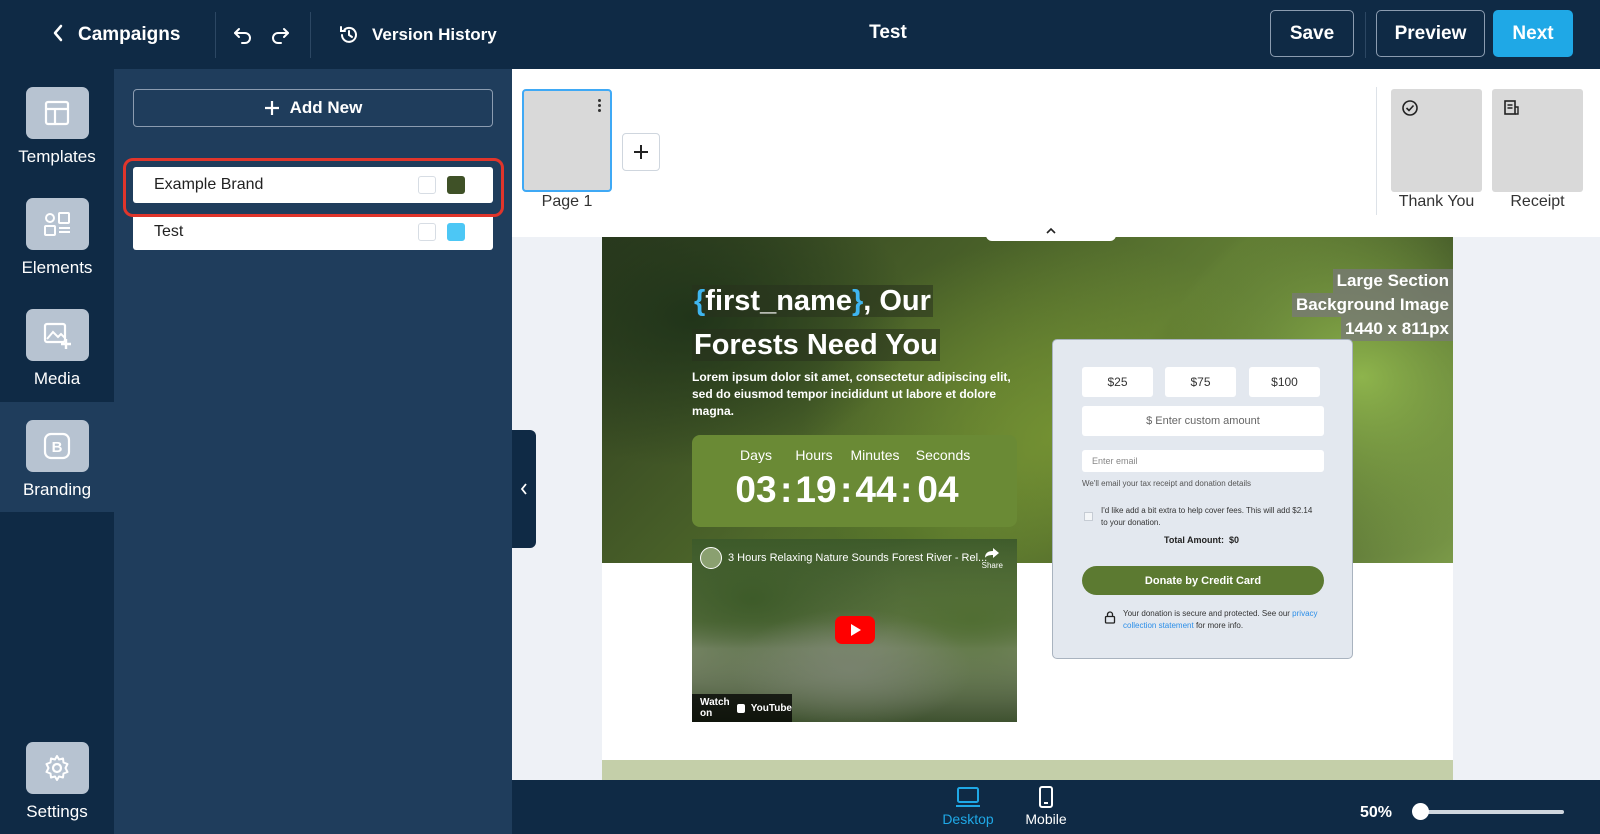 This screenshot has height=834, width=1600. I want to click on next-button: Next, so click(1533, 33).